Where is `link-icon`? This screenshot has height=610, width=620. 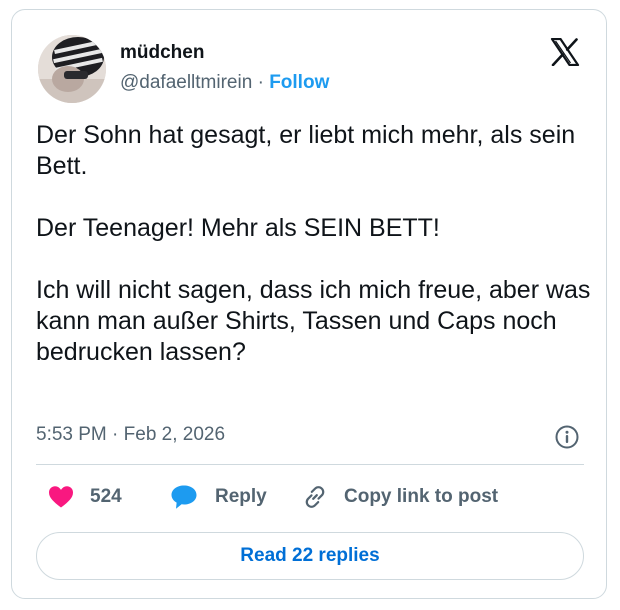
link-icon is located at coordinates (315, 497).